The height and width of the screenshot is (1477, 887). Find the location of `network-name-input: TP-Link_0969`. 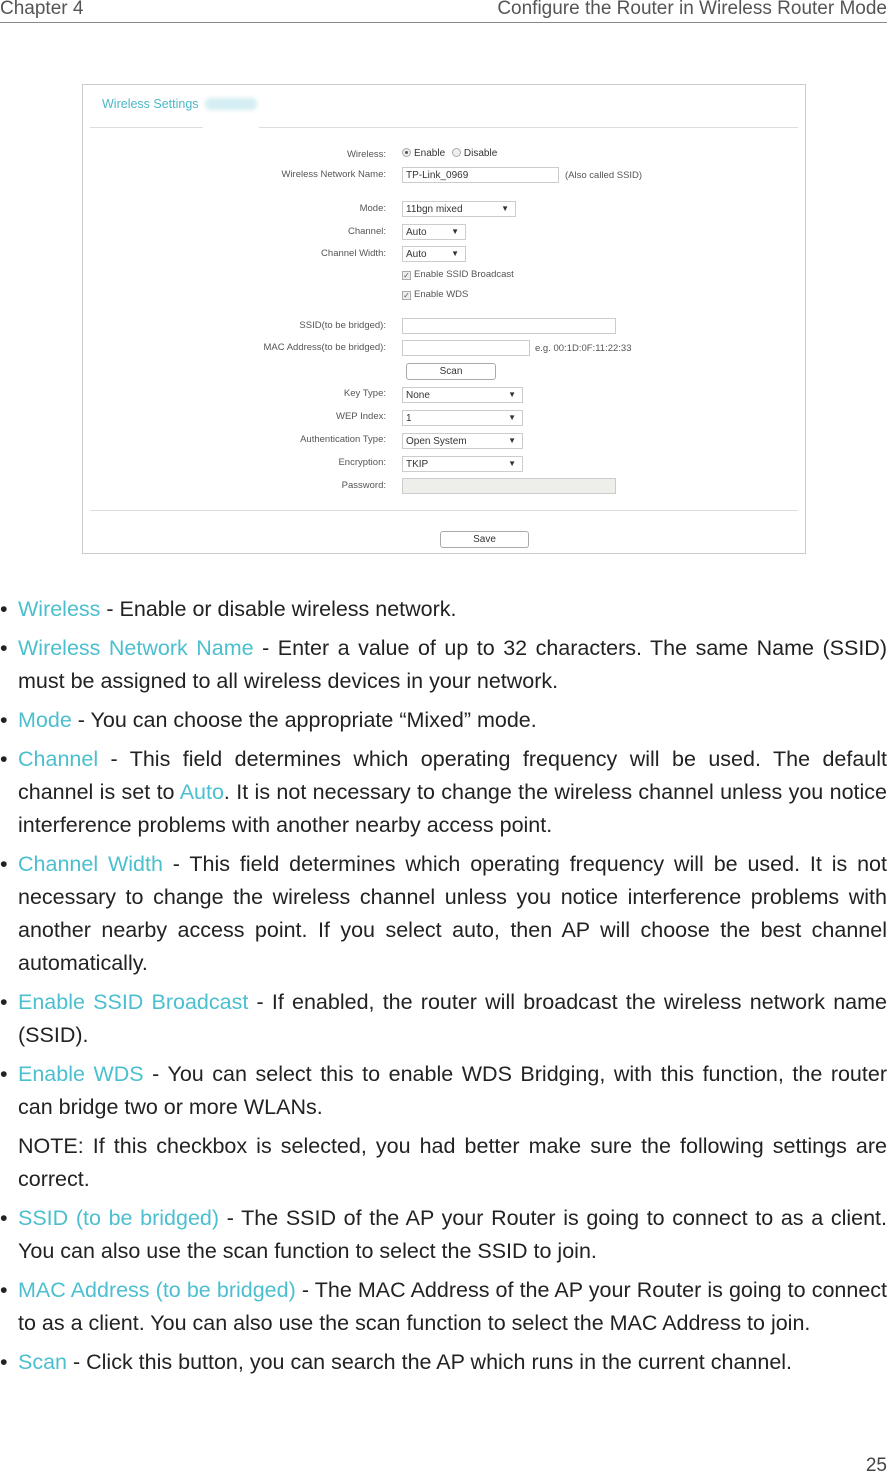

network-name-input: TP-Link_0969 is located at coordinates (480, 175).